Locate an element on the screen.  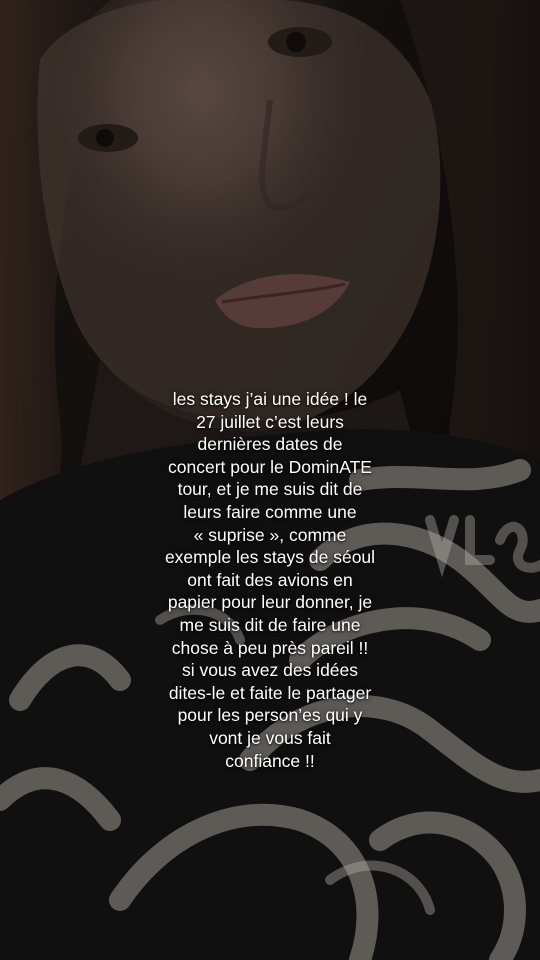
caption-line: concert pour le DominATE is located at coordinates (270, 466).